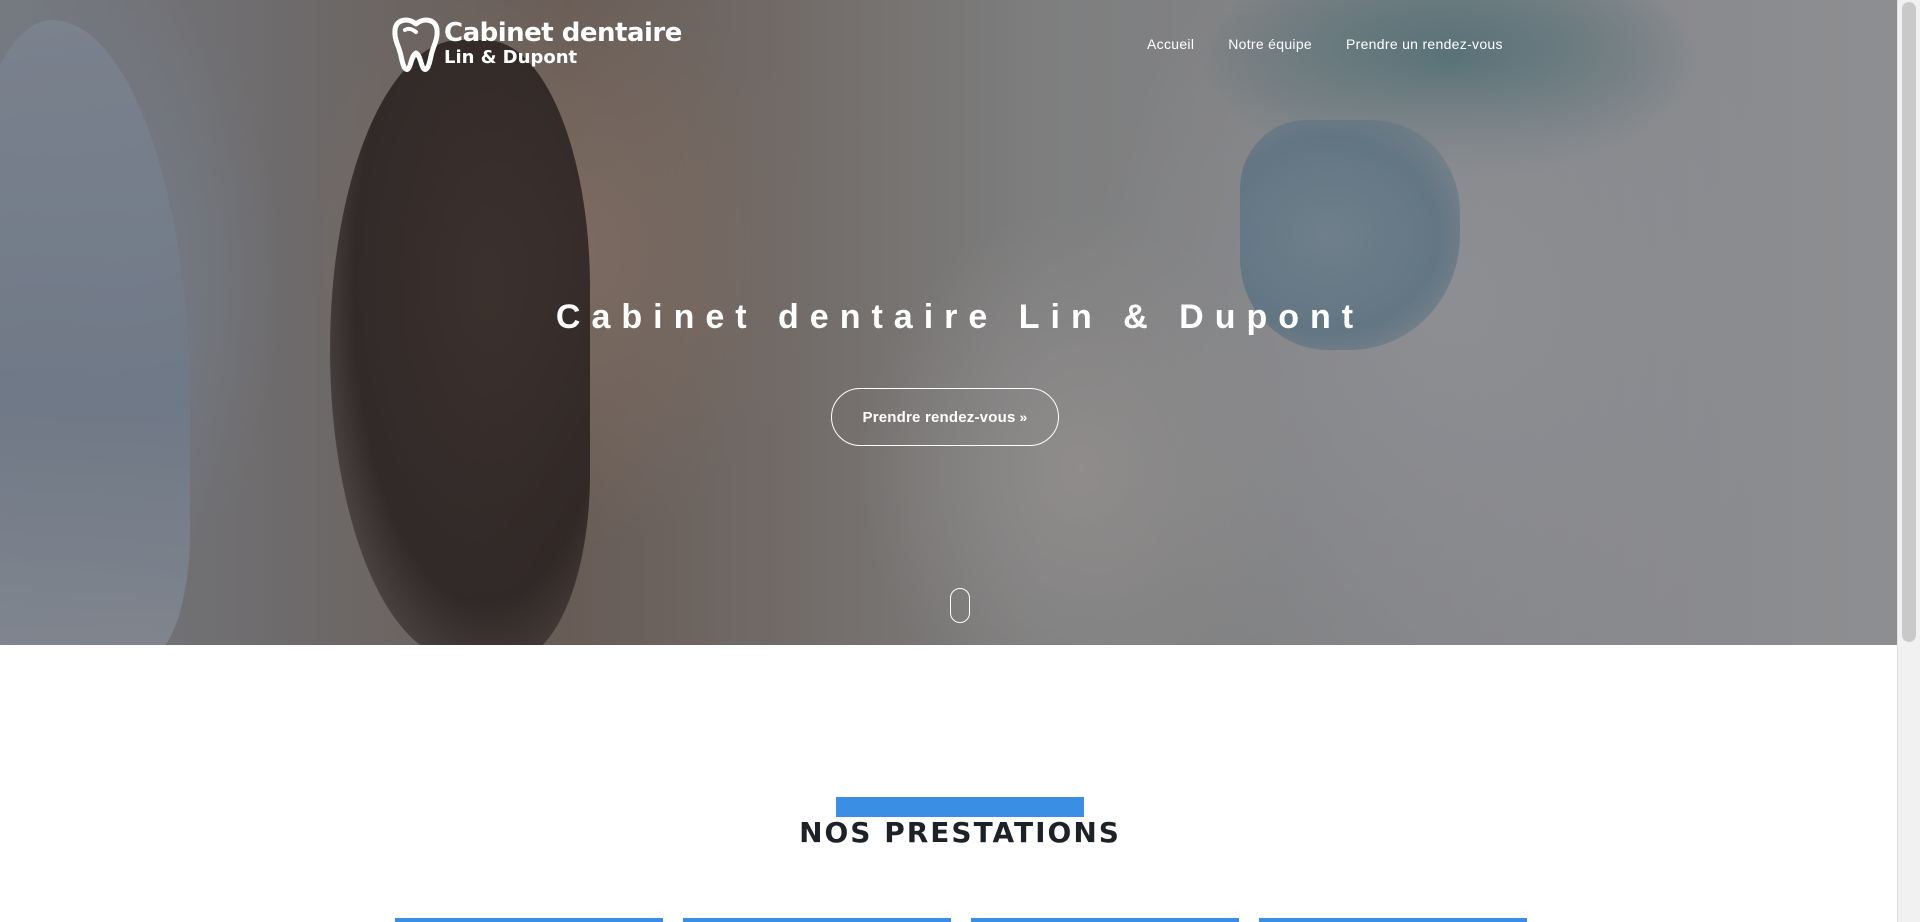  I want to click on double-chevron-right-icon: », so click(1023, 417).